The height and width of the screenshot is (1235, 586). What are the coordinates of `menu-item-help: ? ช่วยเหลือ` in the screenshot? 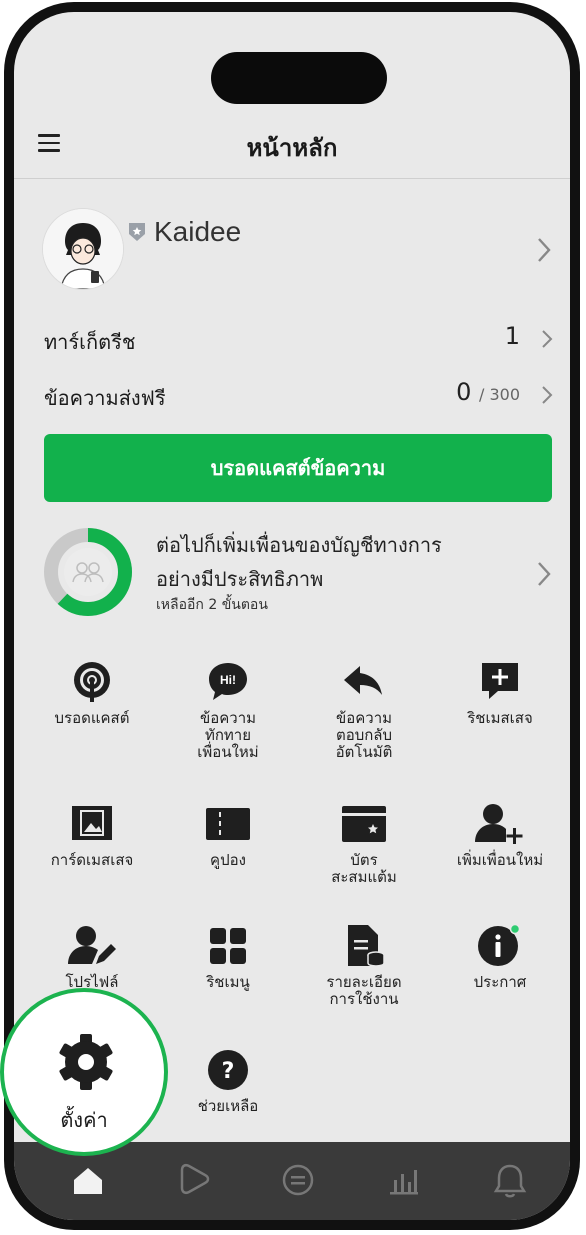 It's located at (228, 1081).